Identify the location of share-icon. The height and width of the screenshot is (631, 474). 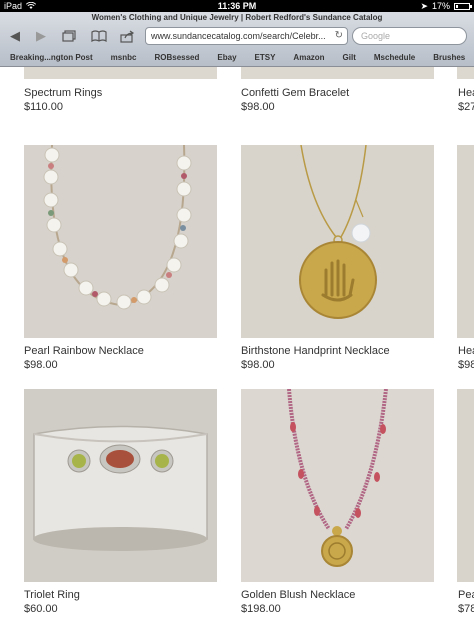
(128, 36).